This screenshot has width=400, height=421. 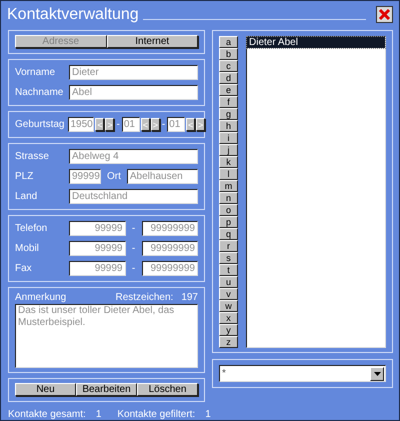 I want to click on letter-button: u, so click(x=228, y=282).